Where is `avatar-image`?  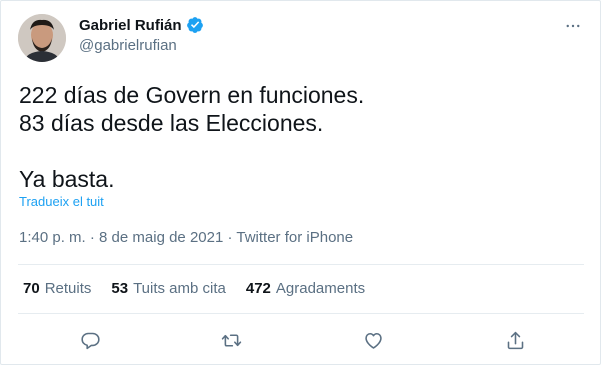 avatar-image is located at coordinates (42, 38).